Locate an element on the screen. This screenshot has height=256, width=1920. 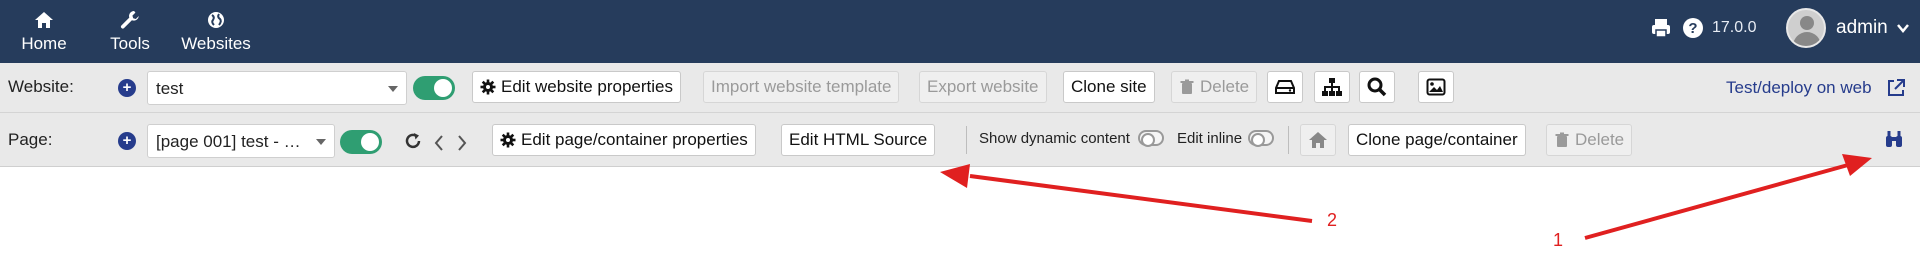
sitemap-button is located at coordinates (1332, 87).